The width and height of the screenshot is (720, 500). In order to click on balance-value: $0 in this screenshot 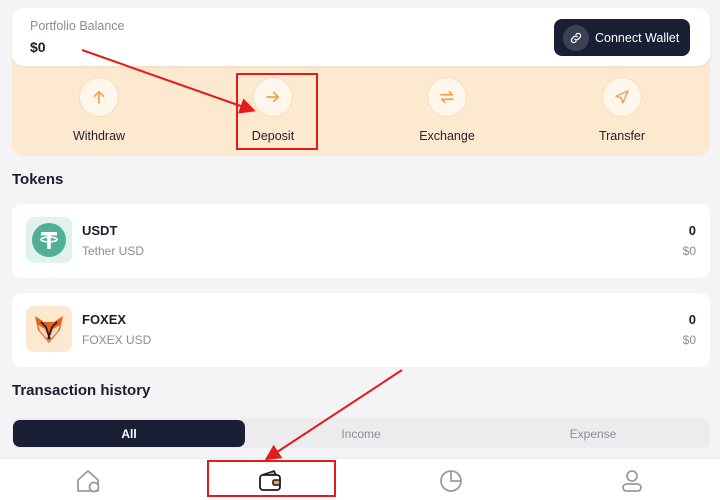, I will do `click(38, 47)`.